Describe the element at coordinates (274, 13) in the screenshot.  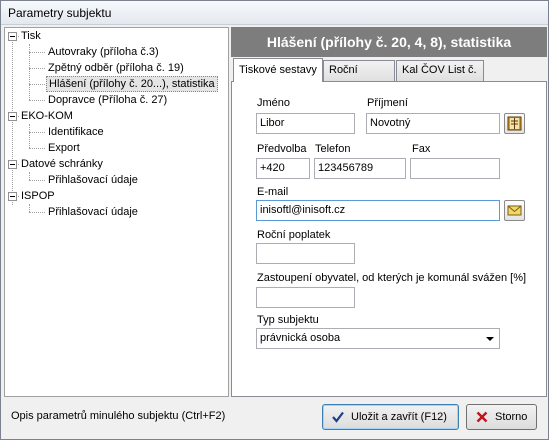
I see `window-title: Parametry subjektu` at that location.